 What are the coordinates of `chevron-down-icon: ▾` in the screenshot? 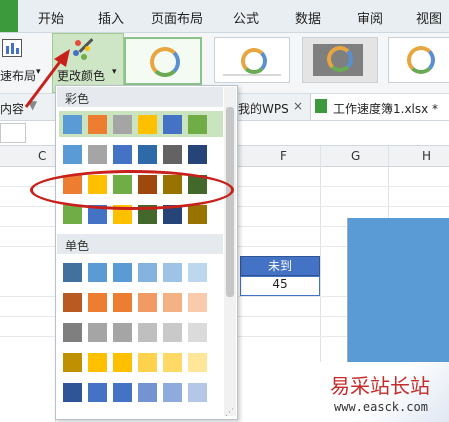 It's located at (114, 72).